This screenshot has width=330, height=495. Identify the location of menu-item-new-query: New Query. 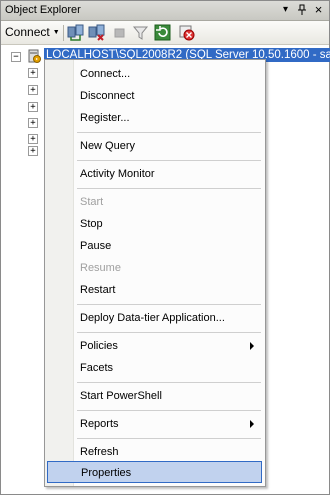
(154, 146).